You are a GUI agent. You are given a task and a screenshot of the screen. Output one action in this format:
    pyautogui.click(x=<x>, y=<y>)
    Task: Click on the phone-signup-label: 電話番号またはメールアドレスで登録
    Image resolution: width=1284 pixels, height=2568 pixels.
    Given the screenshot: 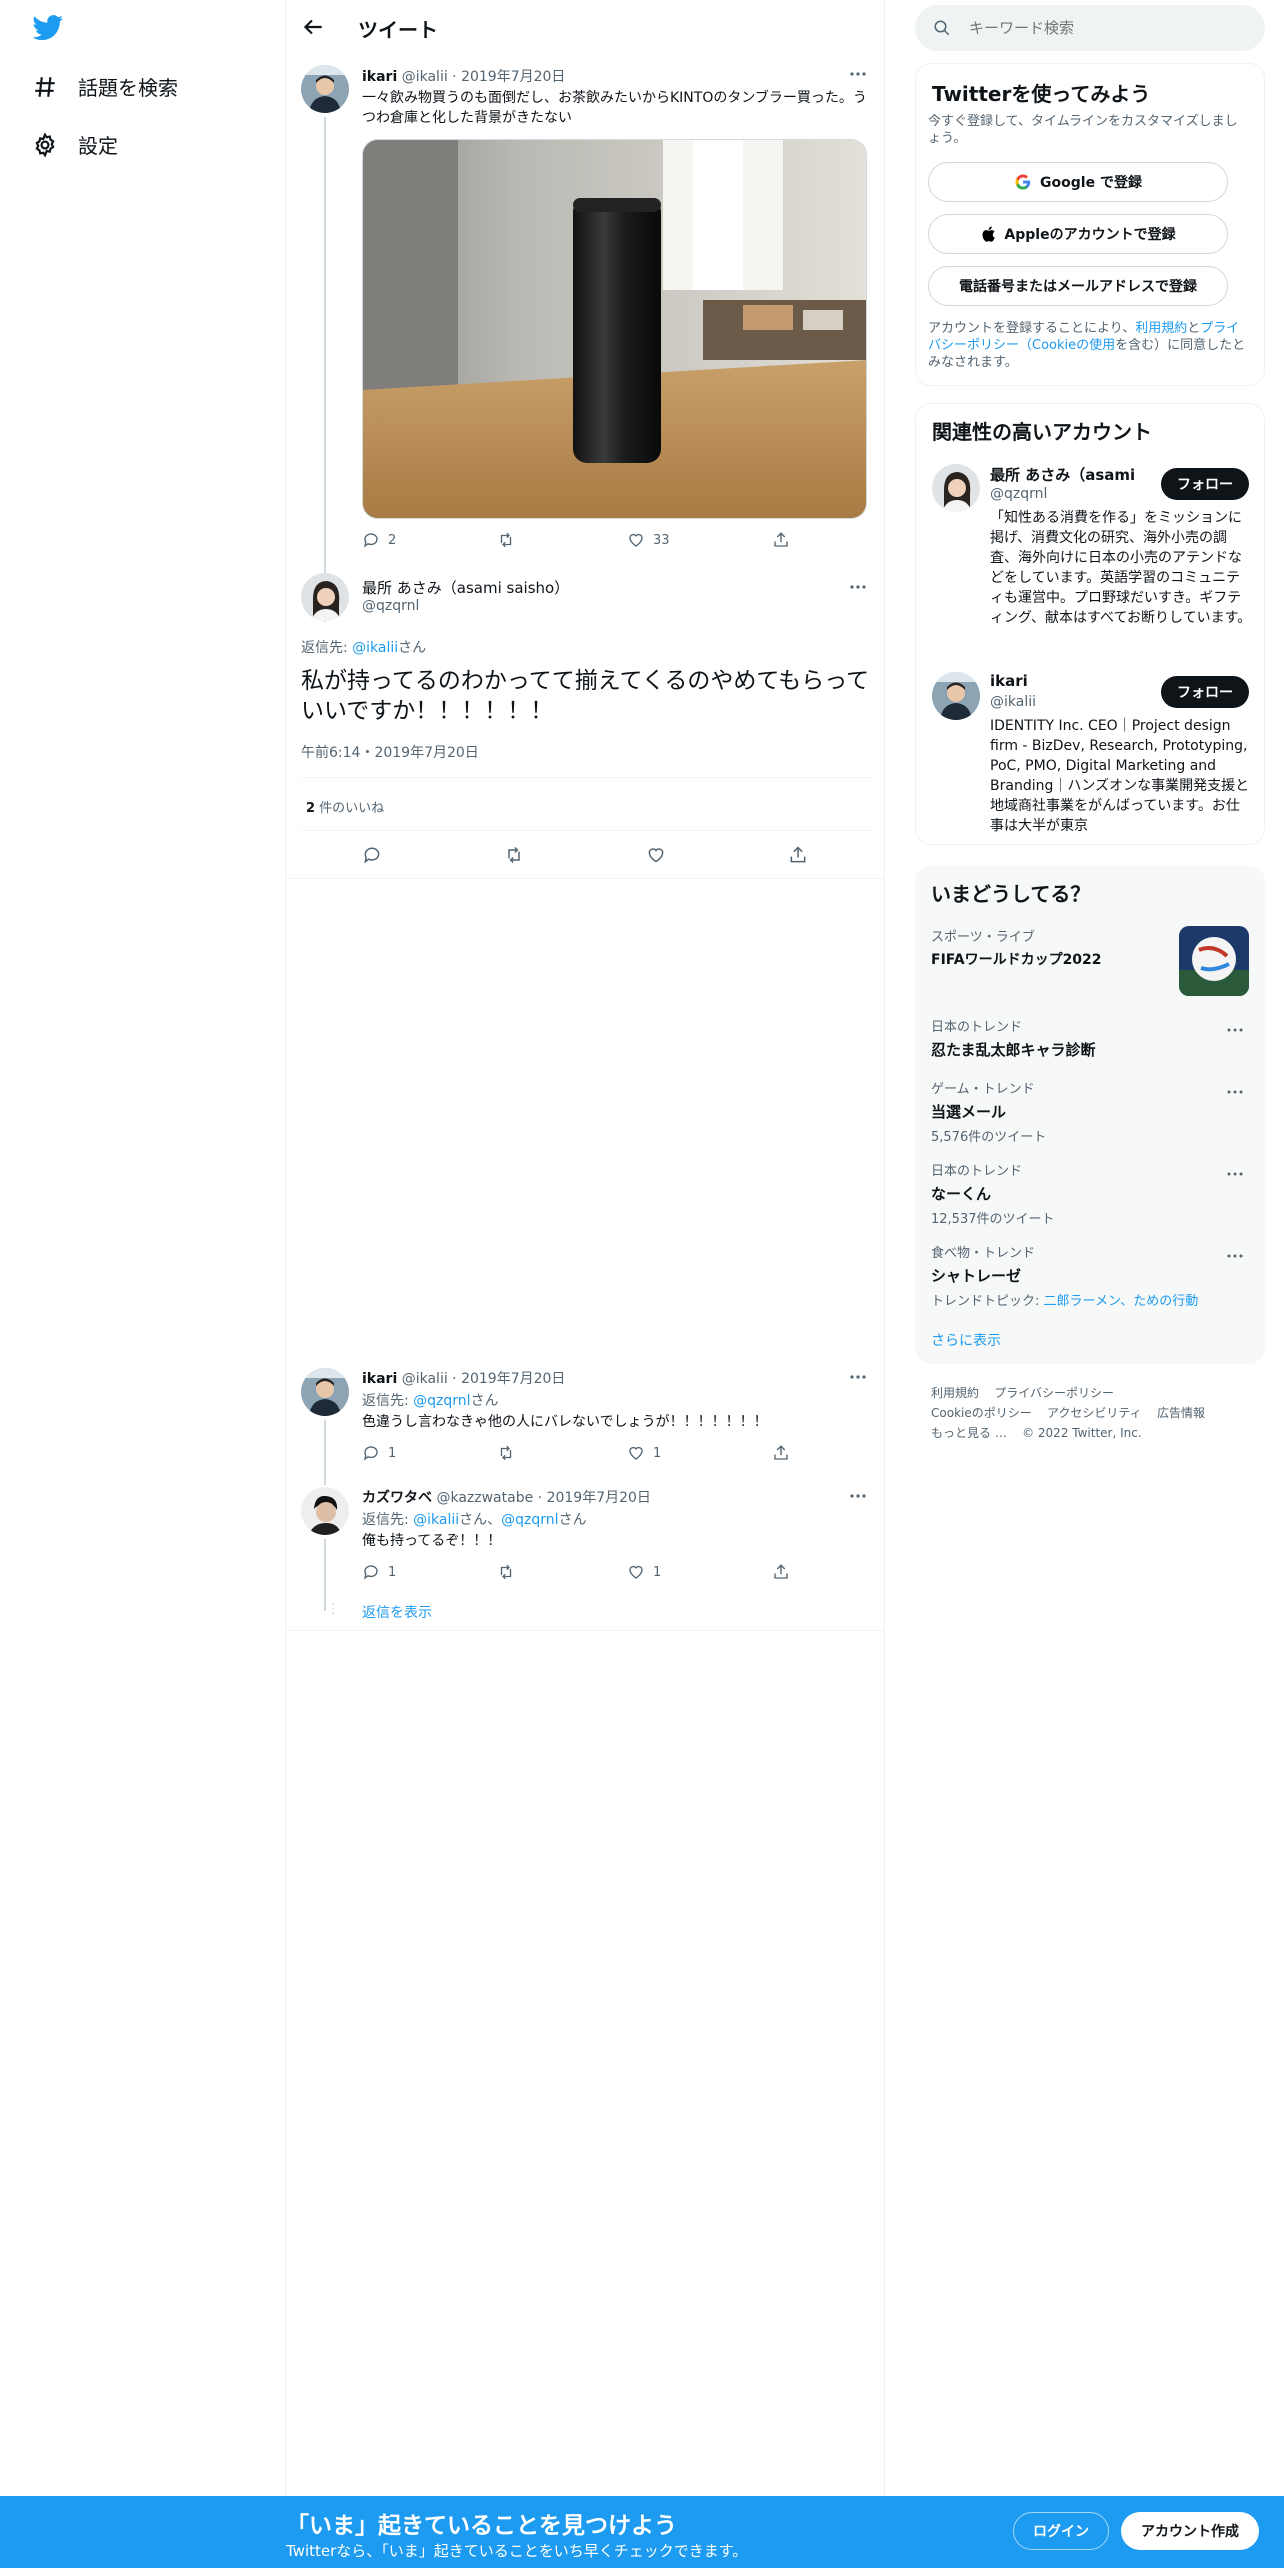 What is the action you would take?
    pyautogui.click(x=1078, y=287)
    